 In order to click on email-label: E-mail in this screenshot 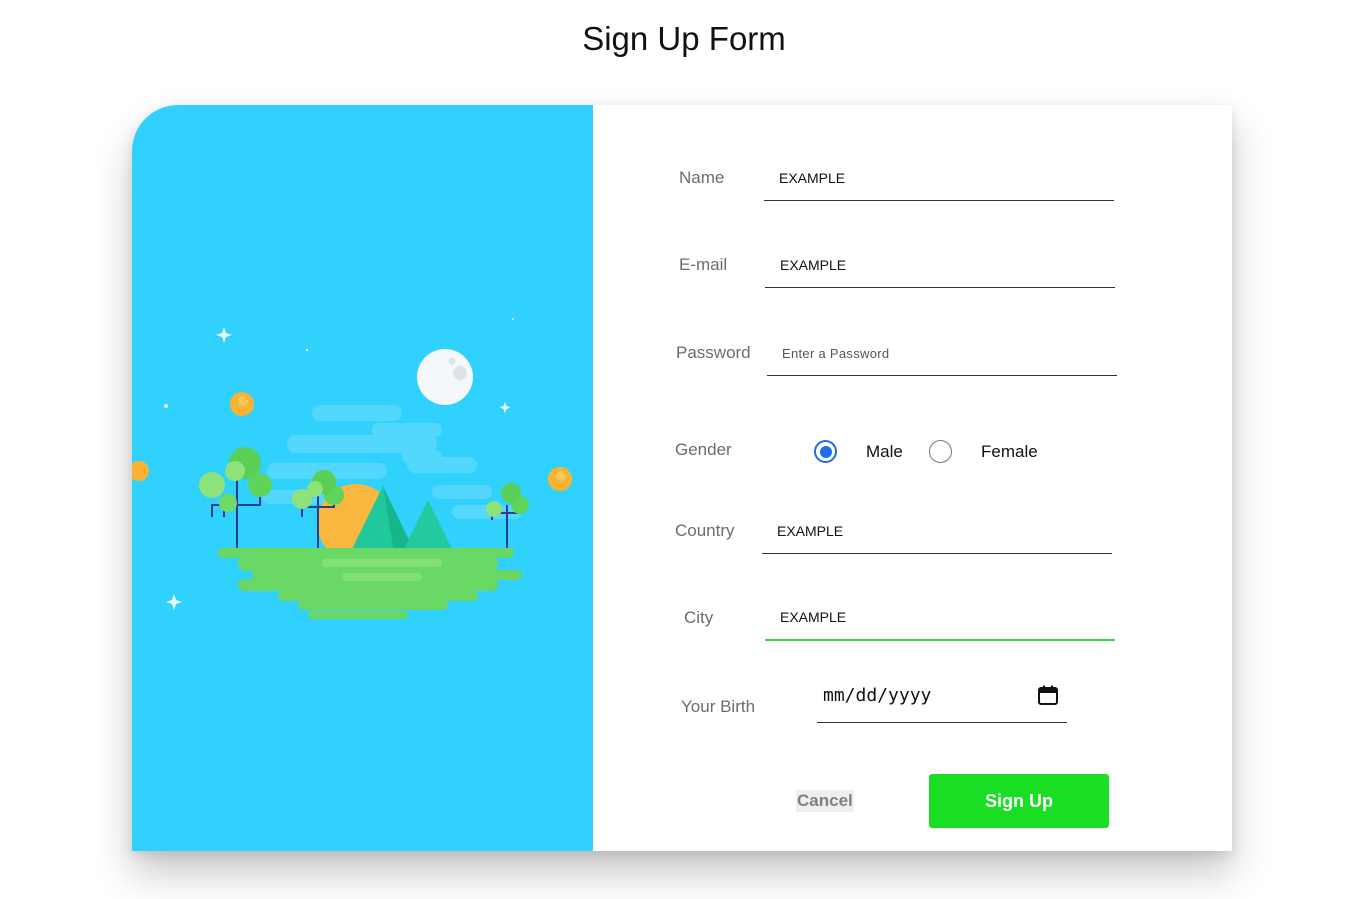, I will do `click(703, 264)`.